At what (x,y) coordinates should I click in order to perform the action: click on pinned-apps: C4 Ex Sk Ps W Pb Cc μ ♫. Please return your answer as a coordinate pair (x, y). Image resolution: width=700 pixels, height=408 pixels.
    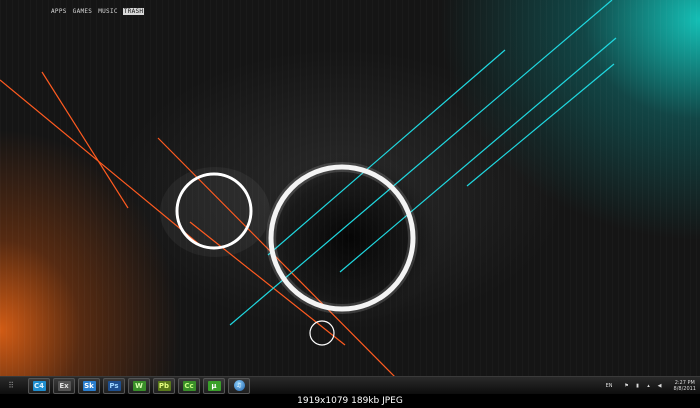
    Looking at the image, I should click on (139, 385).